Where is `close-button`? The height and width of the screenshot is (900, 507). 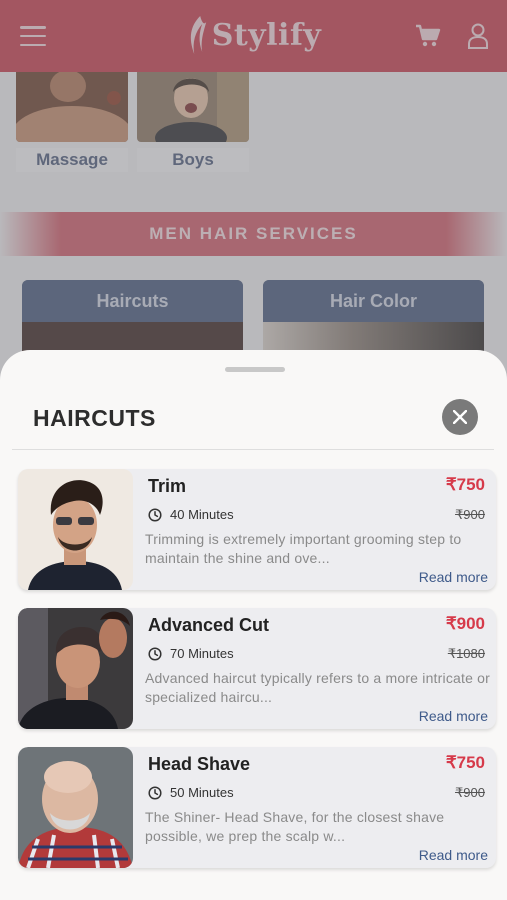 close-button is located at coordinates (460, 417).